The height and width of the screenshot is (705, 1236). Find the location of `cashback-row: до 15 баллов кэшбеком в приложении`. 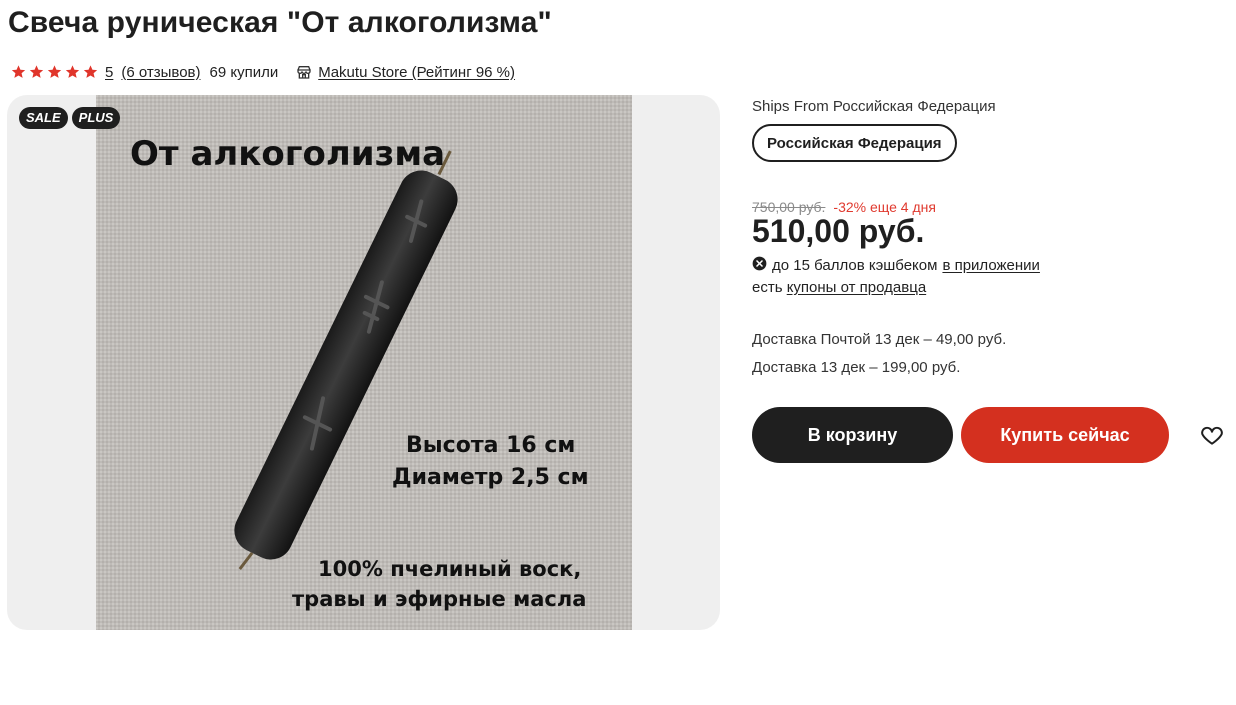

cashback-row: до 15 баллов кэшбеком в приложении is located at coordinates (896, 265).